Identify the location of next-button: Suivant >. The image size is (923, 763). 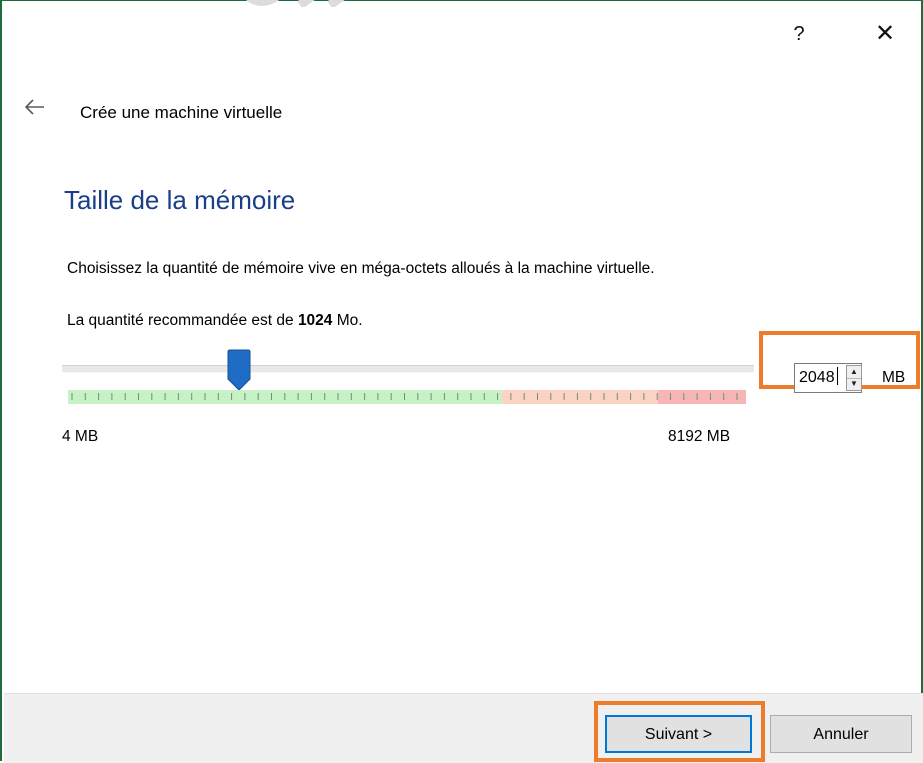
(678, 734).